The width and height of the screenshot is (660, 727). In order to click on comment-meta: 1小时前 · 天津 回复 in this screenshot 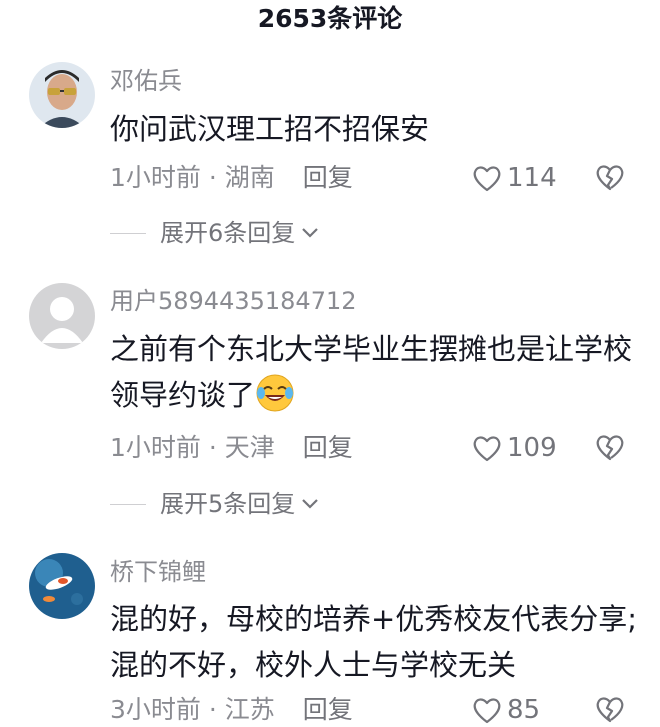, I will do `click(231, 448)`.